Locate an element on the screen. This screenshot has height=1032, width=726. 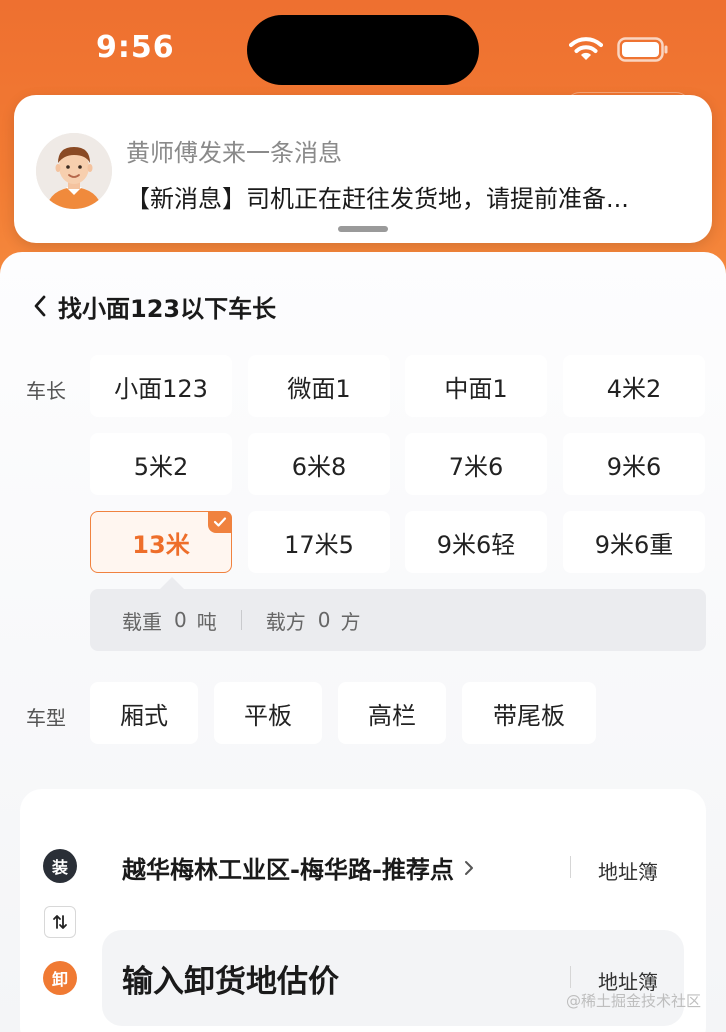
length-option: 9米6 is located at coordinates (634, 464).